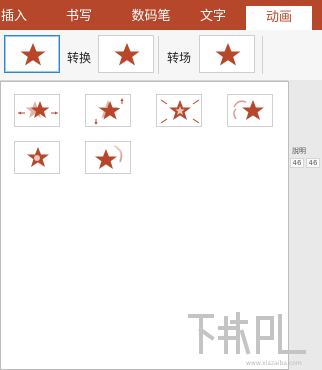 This screenshot has width=322, height=370. I want to click on tab-digital-pen: 数码笔, so click(151, 15).